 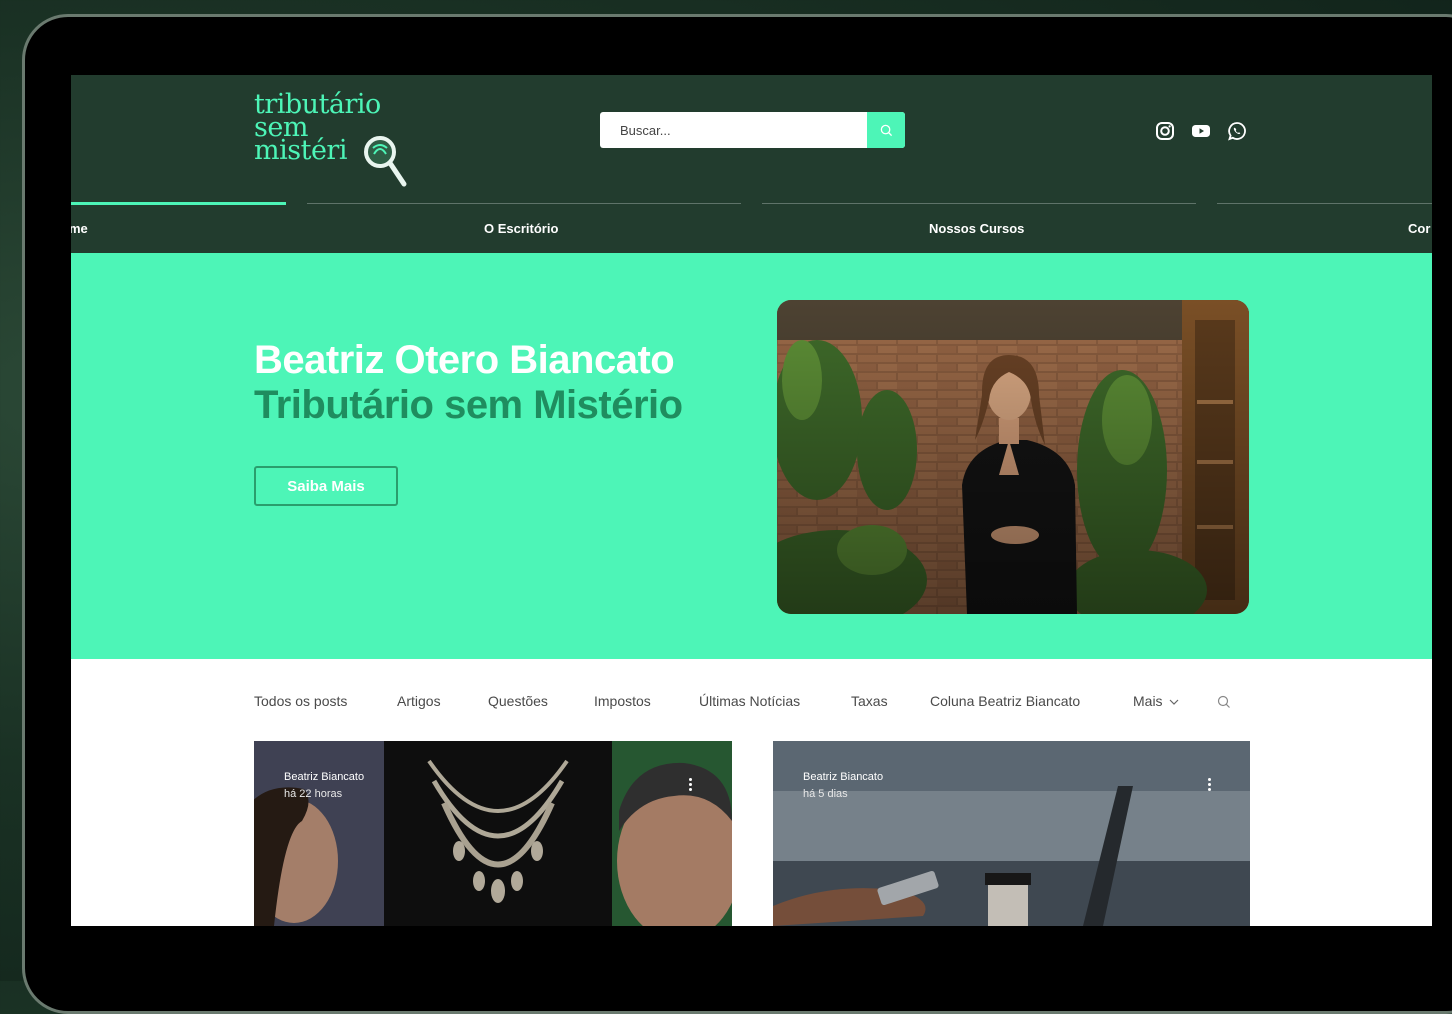 What do you see at coordinates (1224, 702) in the screenshot?
I see `blog-search-icon` at bounding box center [1224, 702].